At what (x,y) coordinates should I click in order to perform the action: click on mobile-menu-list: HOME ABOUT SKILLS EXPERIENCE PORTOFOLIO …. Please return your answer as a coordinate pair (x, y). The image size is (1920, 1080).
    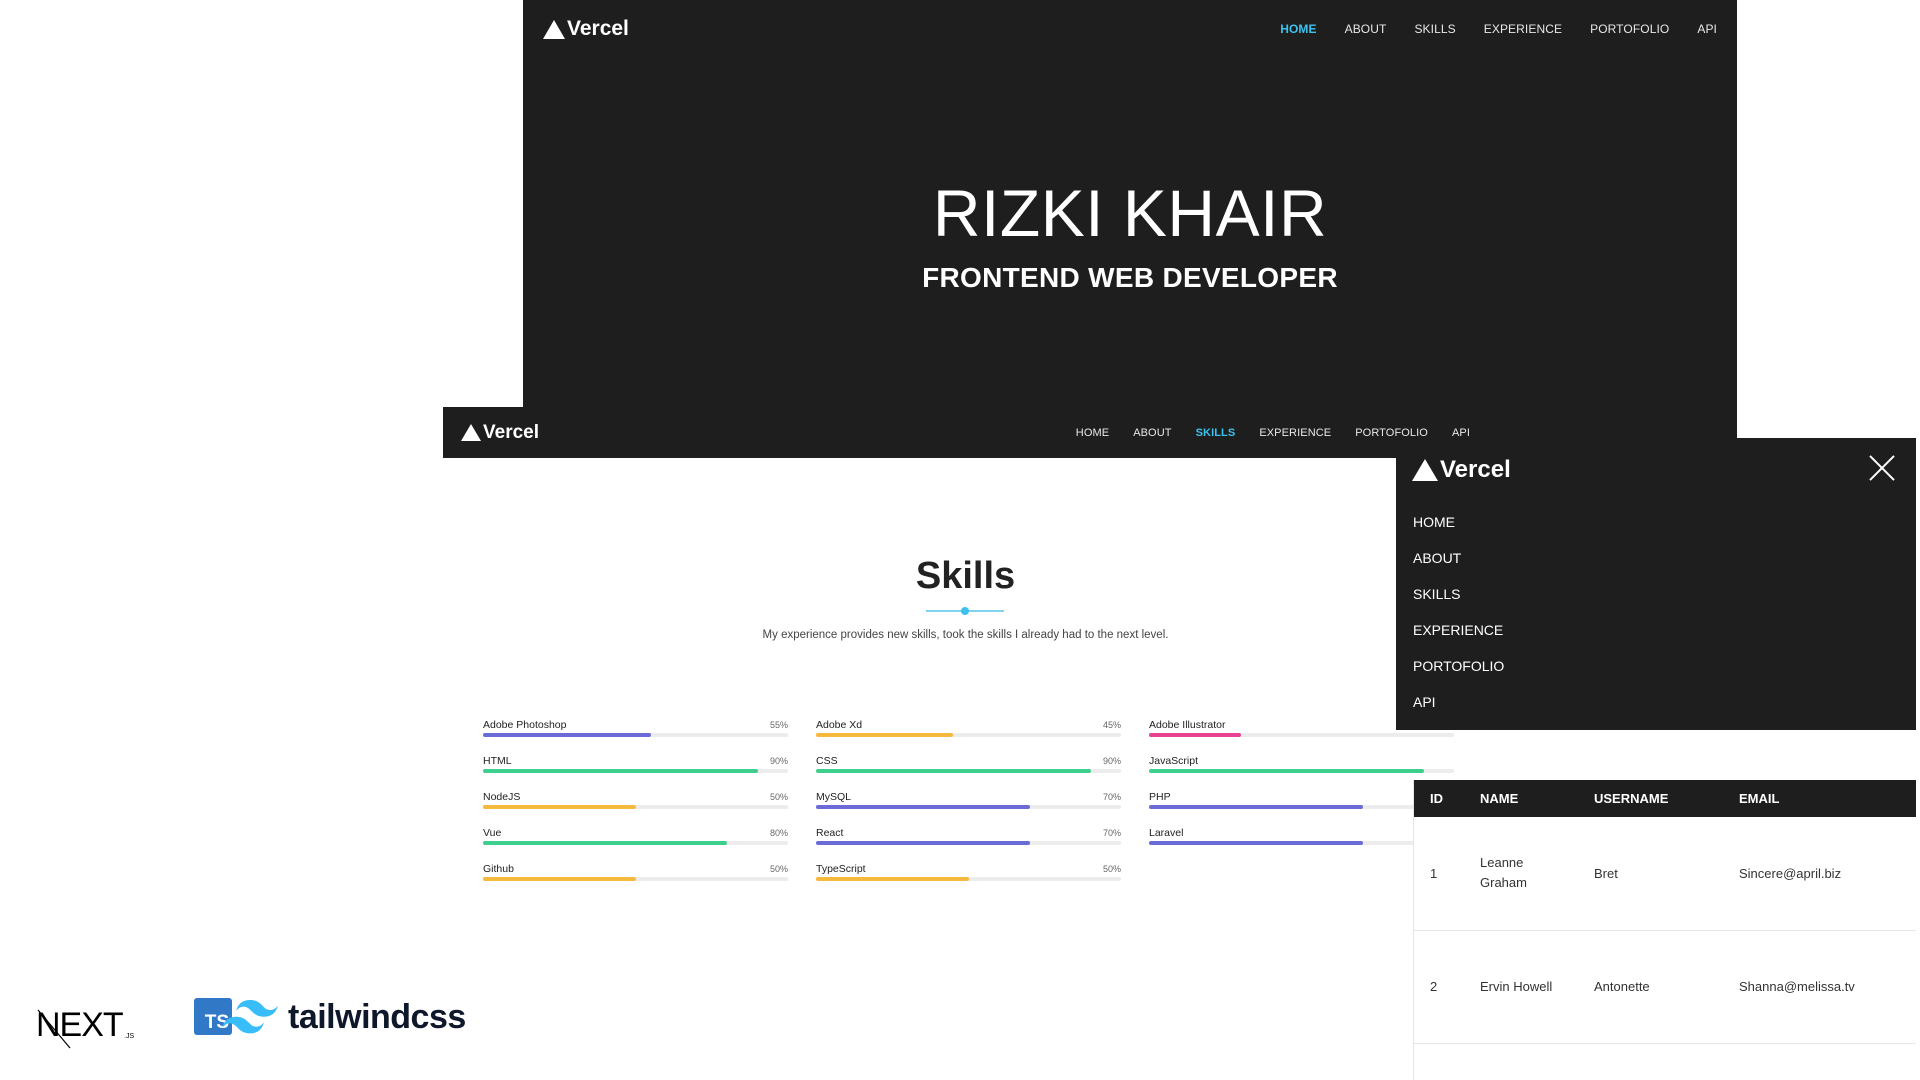
    Looking at the image, I should click on (1458, 622).